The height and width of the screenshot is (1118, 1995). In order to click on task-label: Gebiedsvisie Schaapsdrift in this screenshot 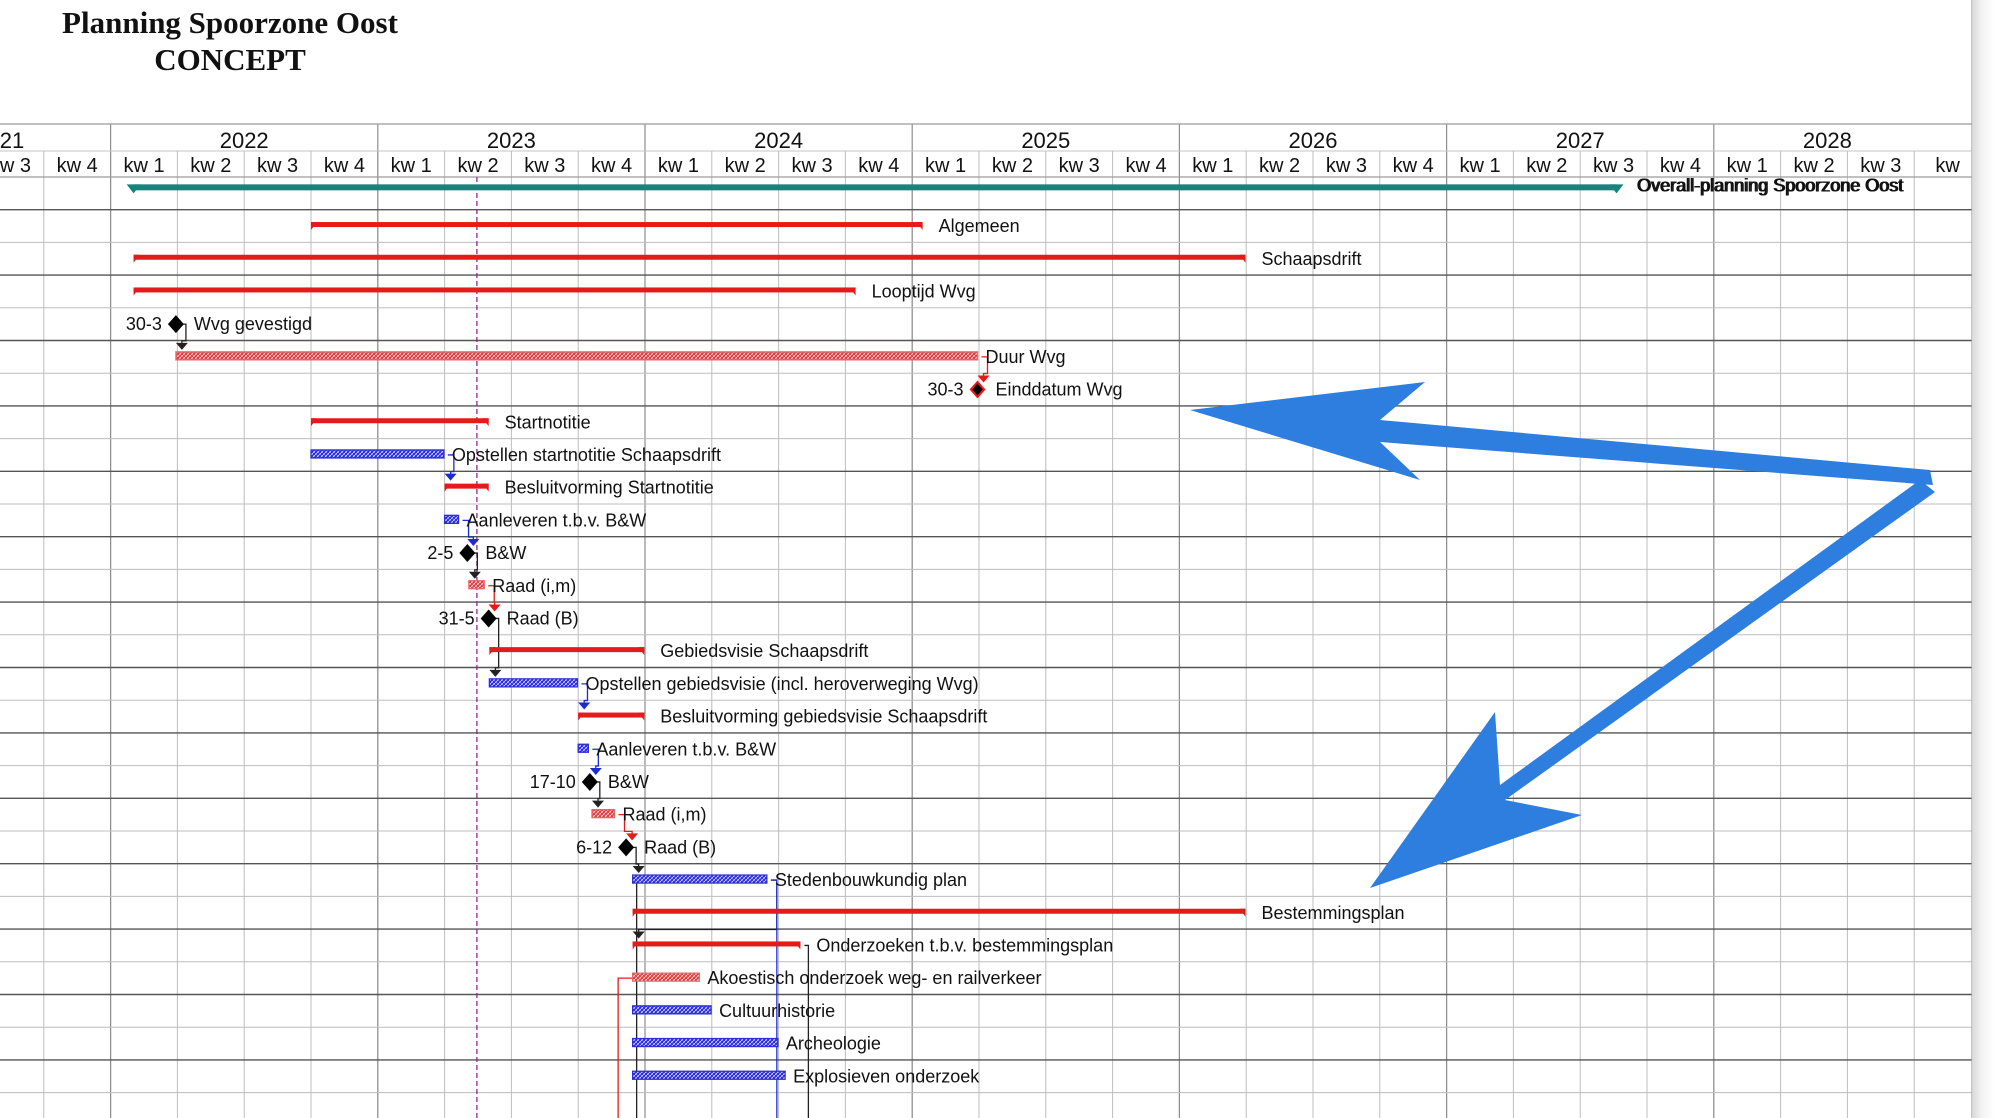, I will do `click(764, 651)`.